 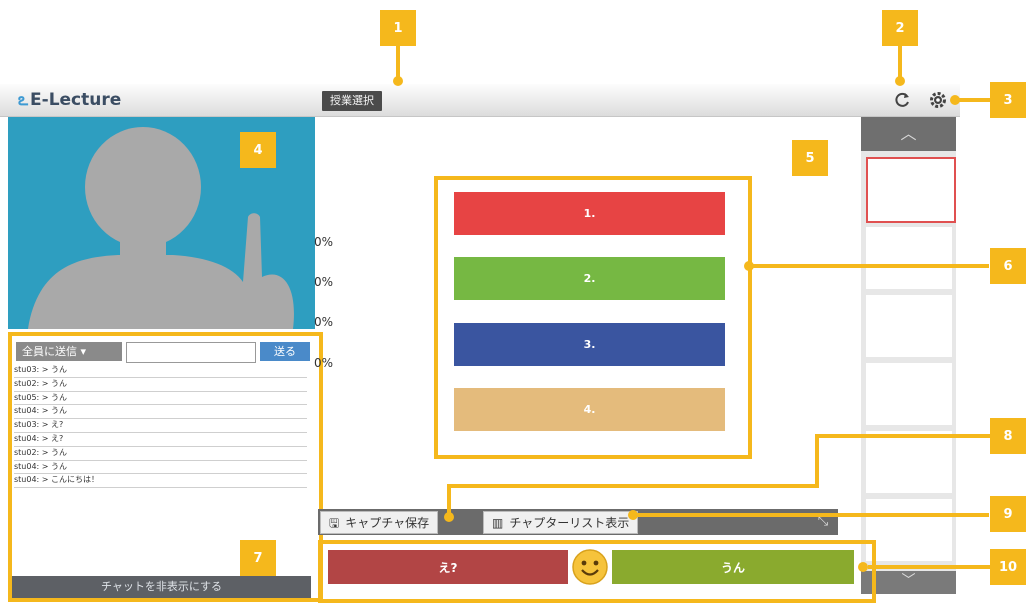 I want to click on chat-controls: 全員に送信 ▾ 送る, so click(x=163, y=351).